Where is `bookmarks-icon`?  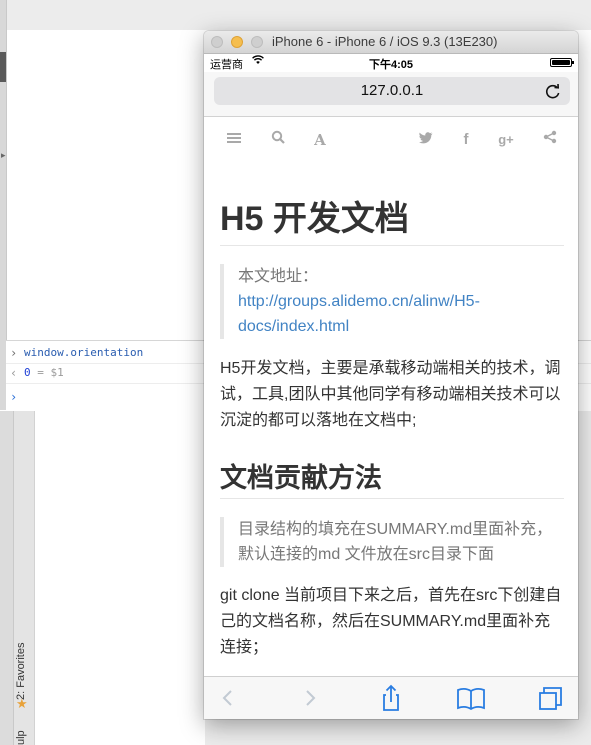 bookmarks-icon is located at coordinates (471, 698).